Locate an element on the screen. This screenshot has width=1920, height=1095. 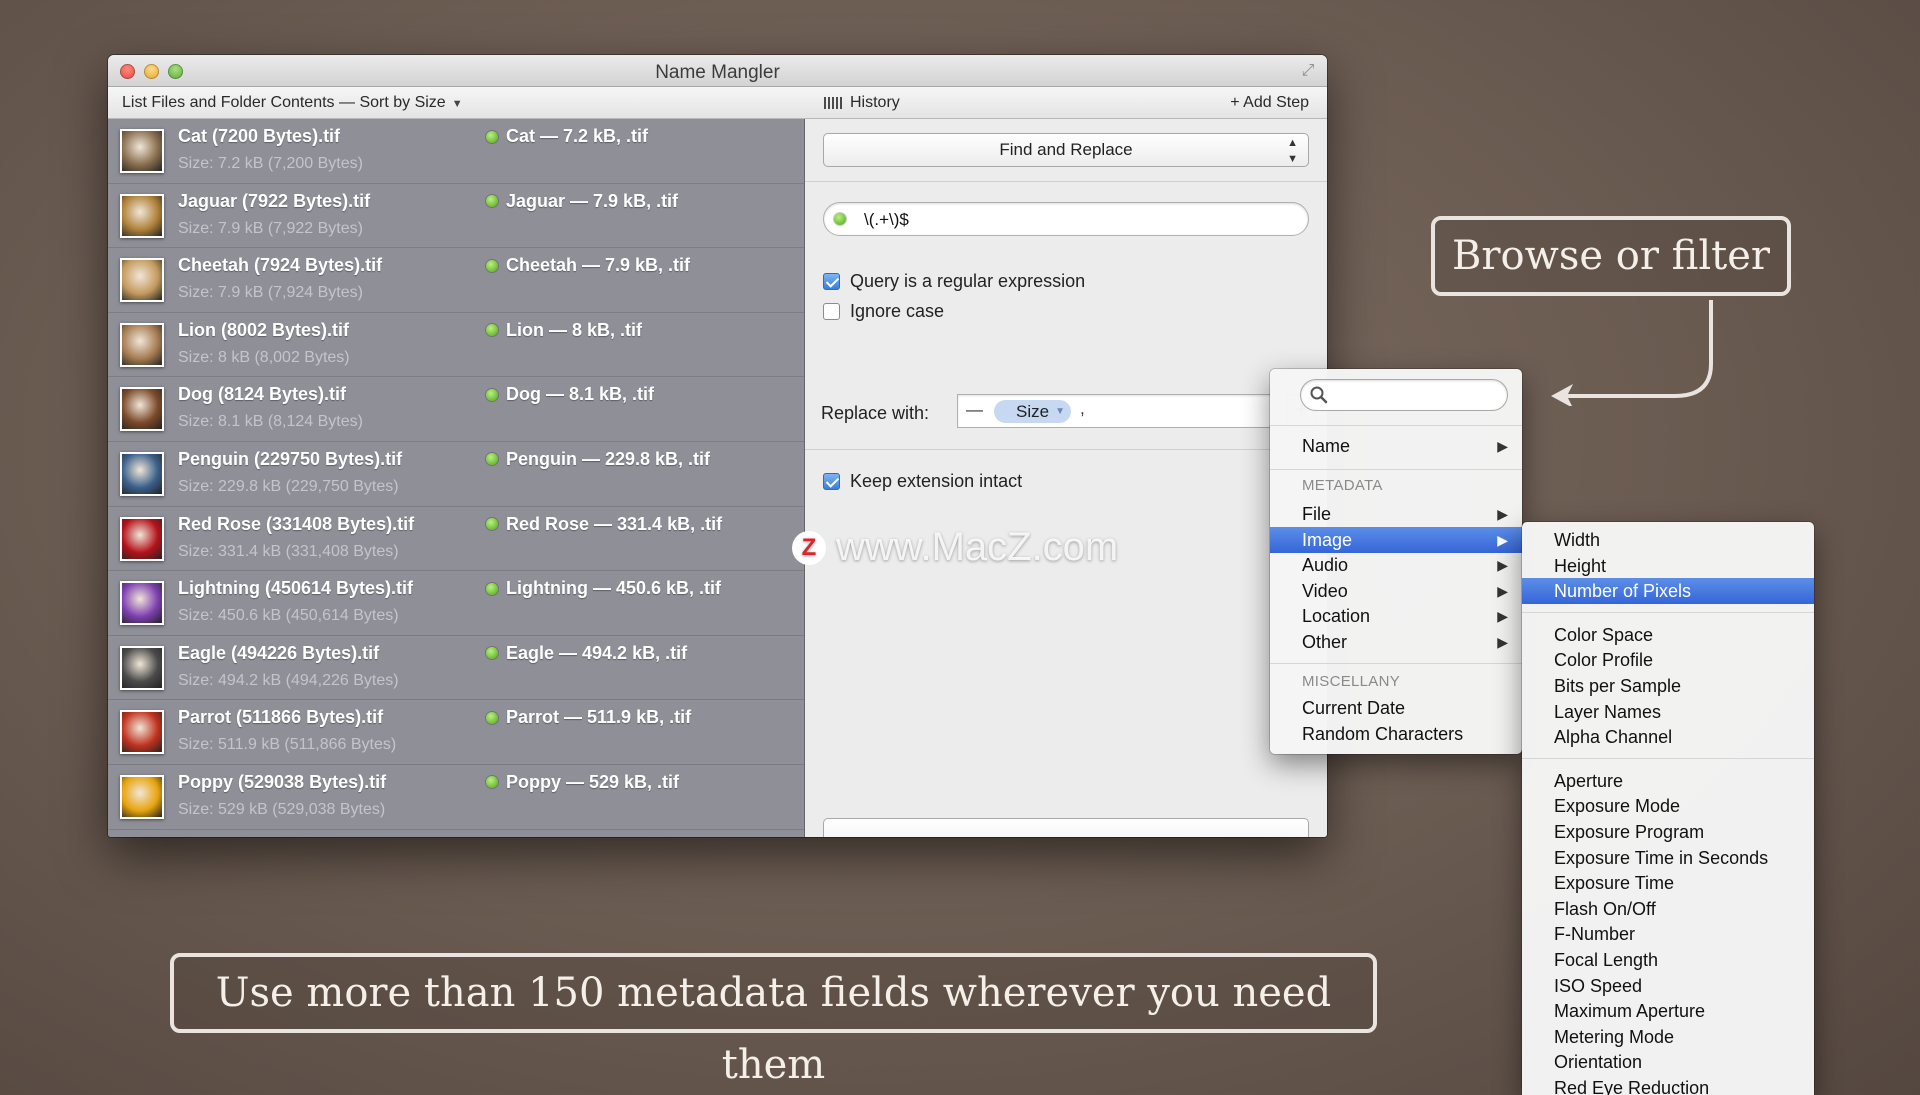
menu-item-label: Number of Pixels is located at coordinates (1623, 591).